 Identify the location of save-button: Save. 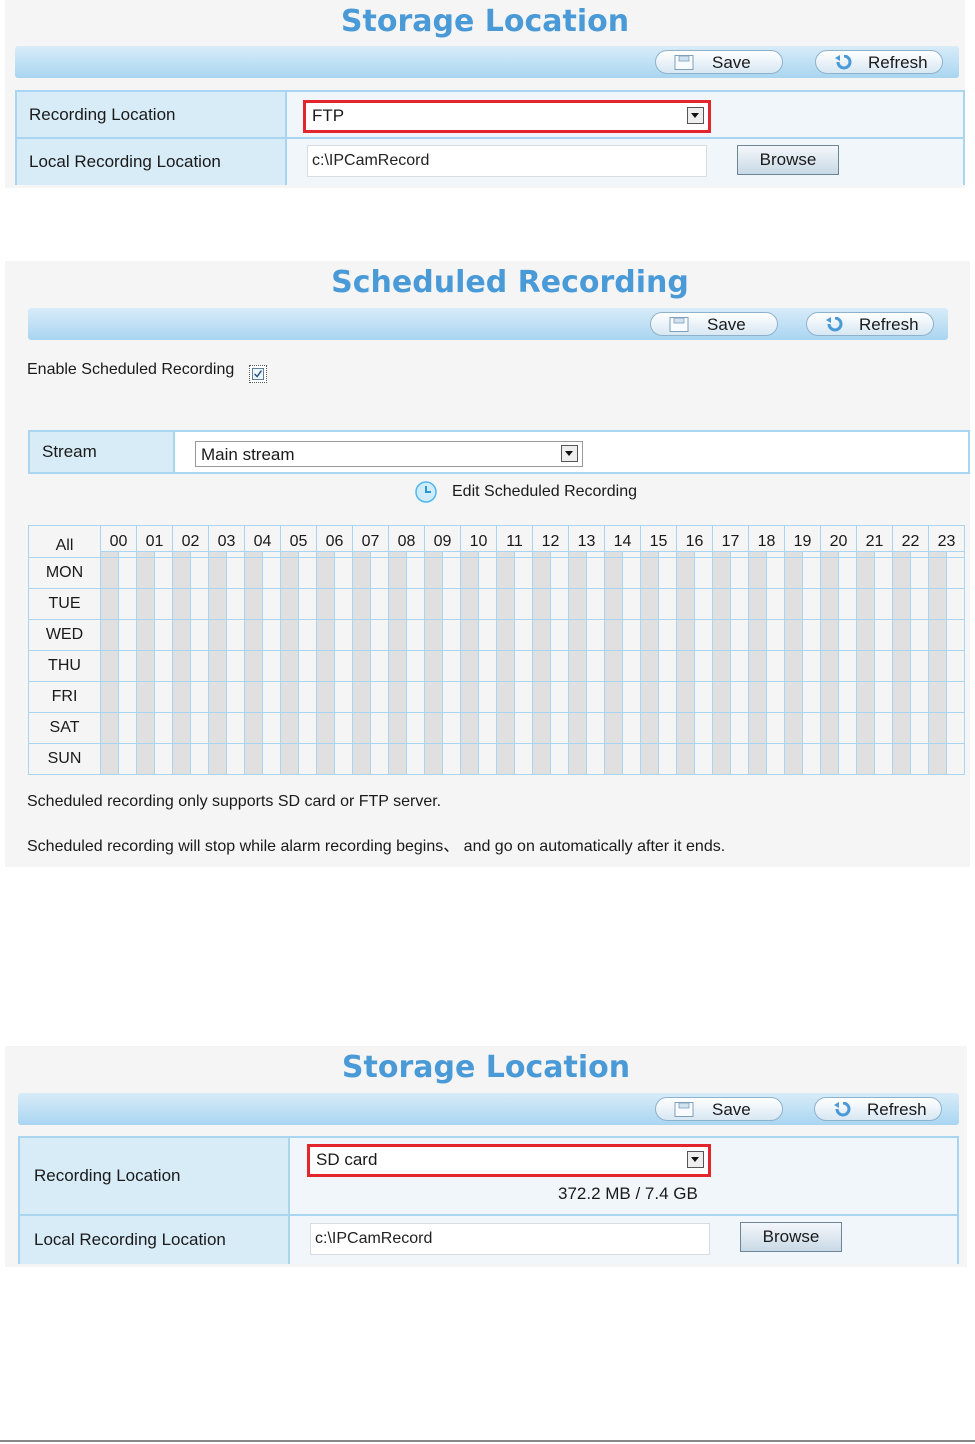
(719, 1109).